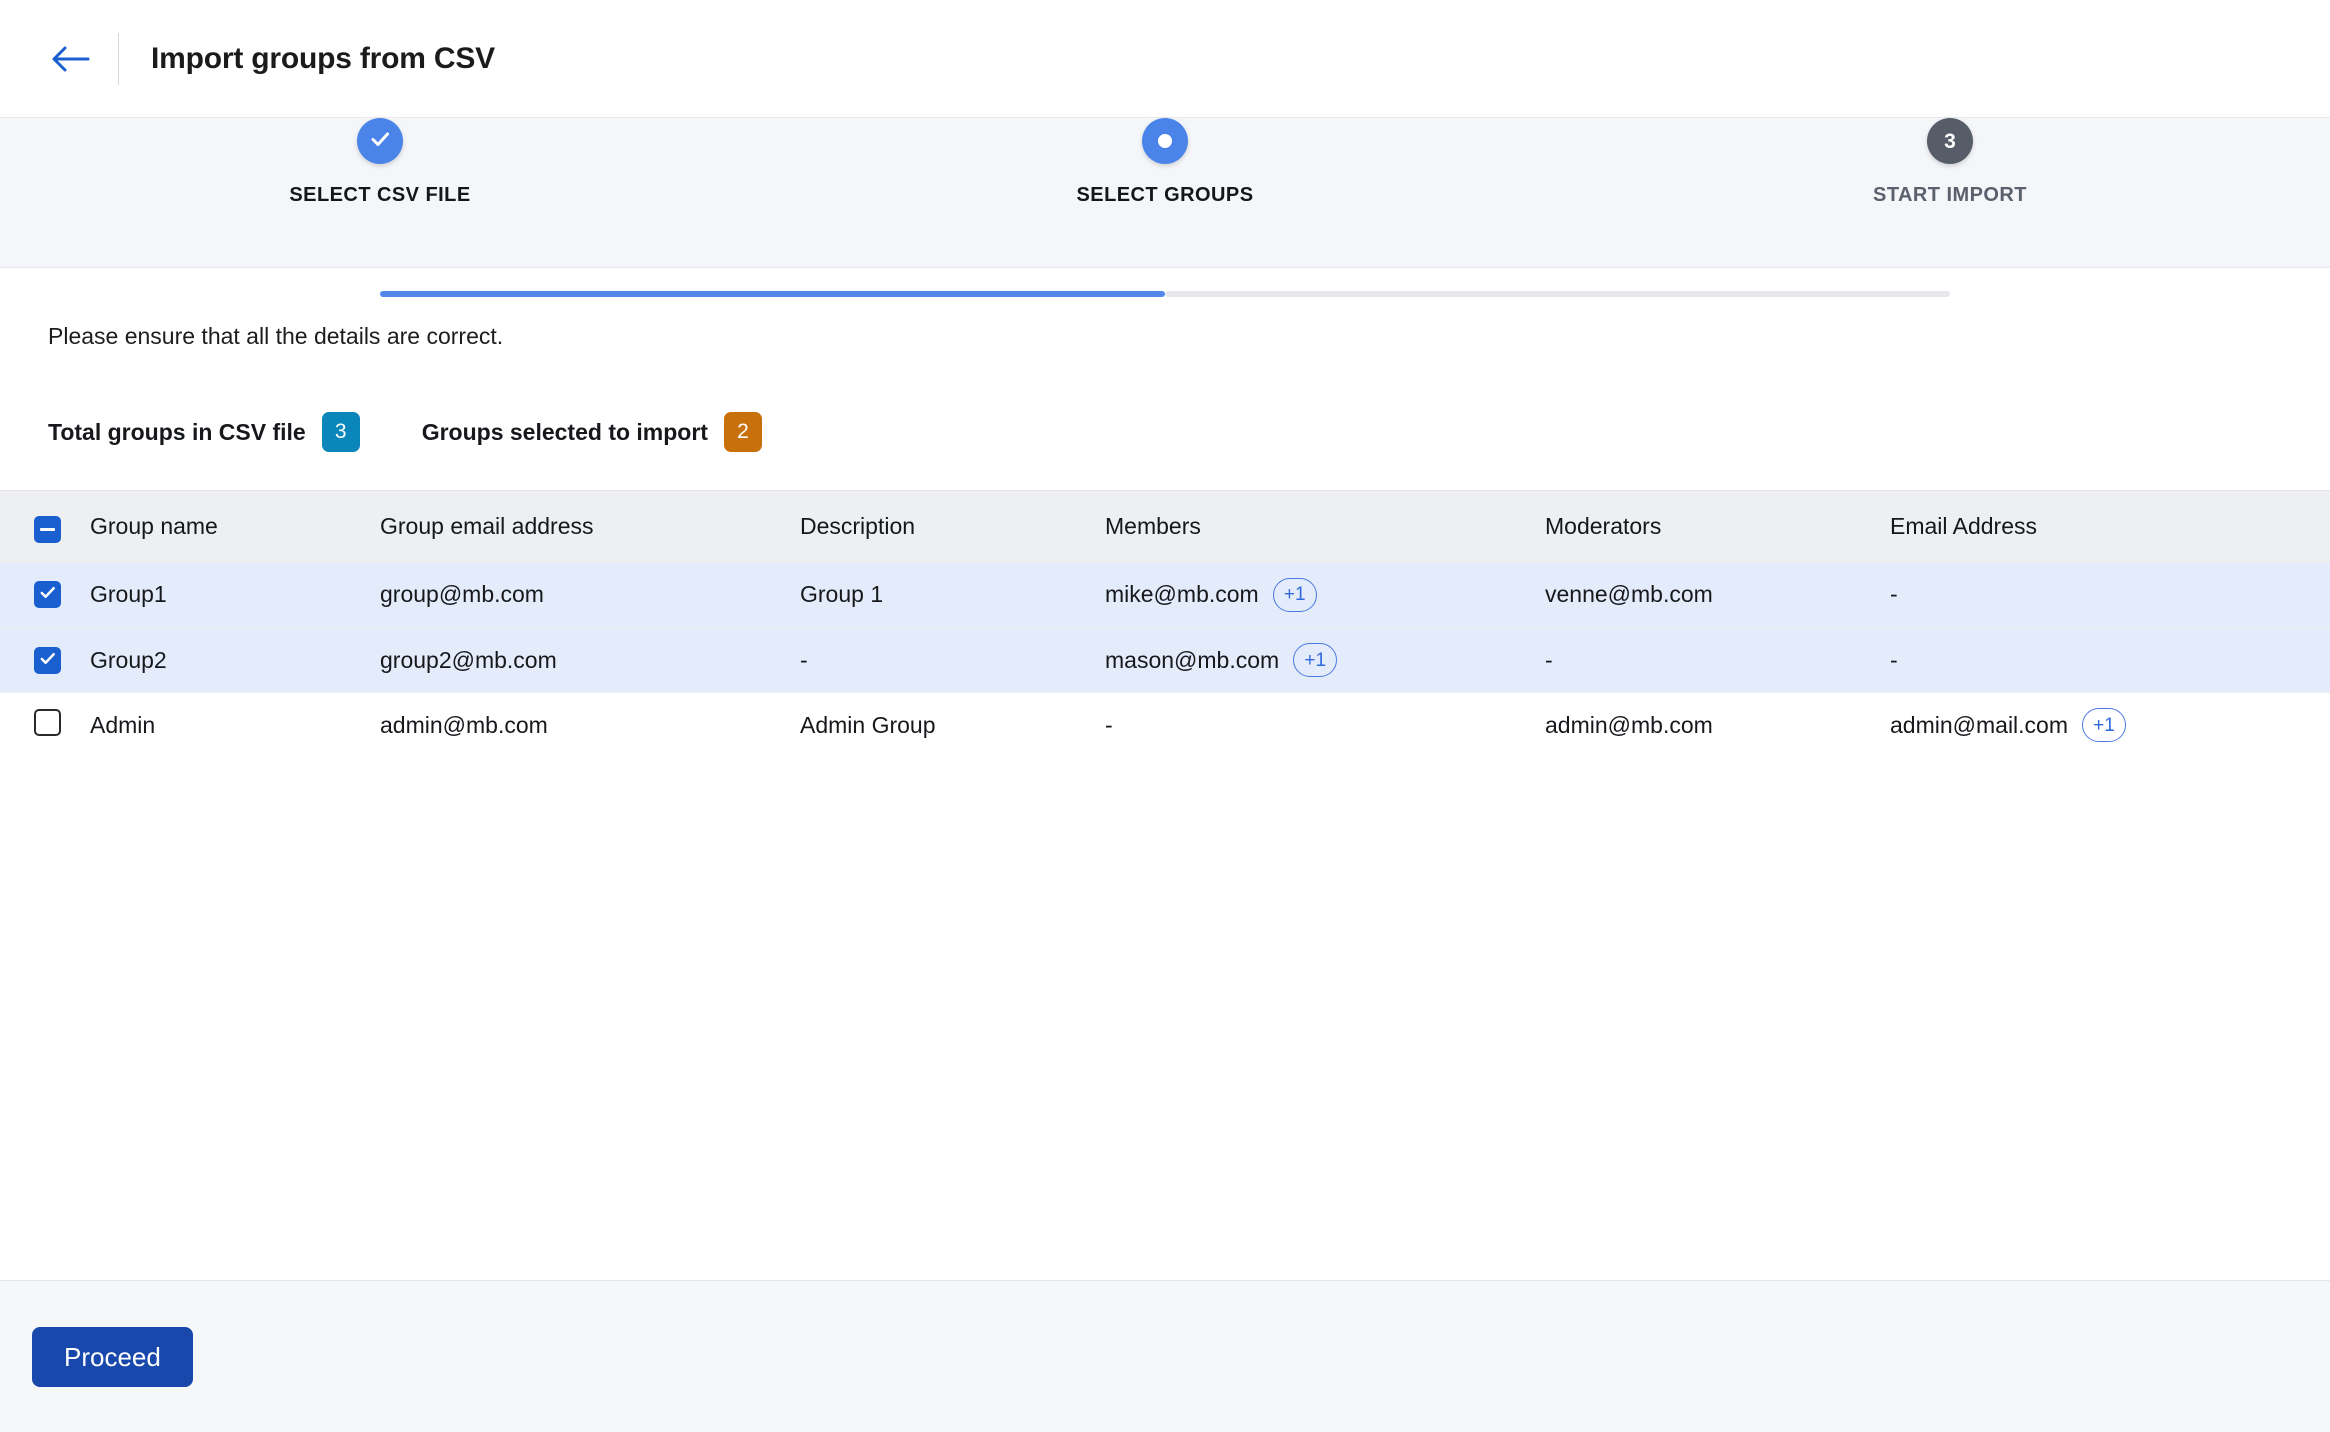  I want to click on proceed-button: Proceed, so click(112, 1356).